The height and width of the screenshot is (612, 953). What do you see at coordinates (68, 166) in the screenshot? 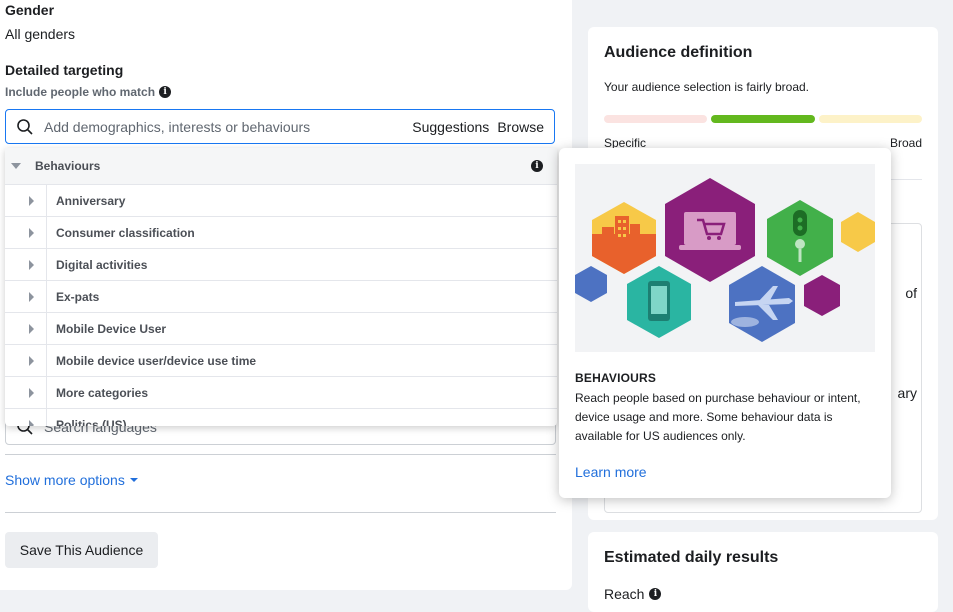
I see `category-label: Behaviours` at bounding box center [68, 166].